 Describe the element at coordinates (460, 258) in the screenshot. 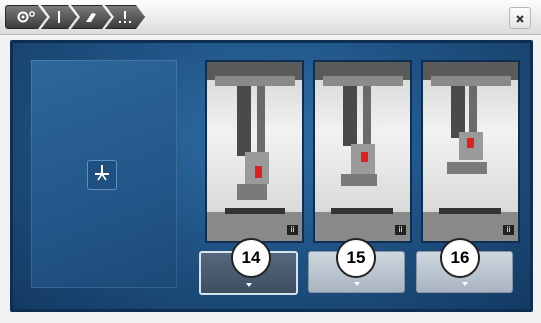

I see `callout-number: 16` at that location.